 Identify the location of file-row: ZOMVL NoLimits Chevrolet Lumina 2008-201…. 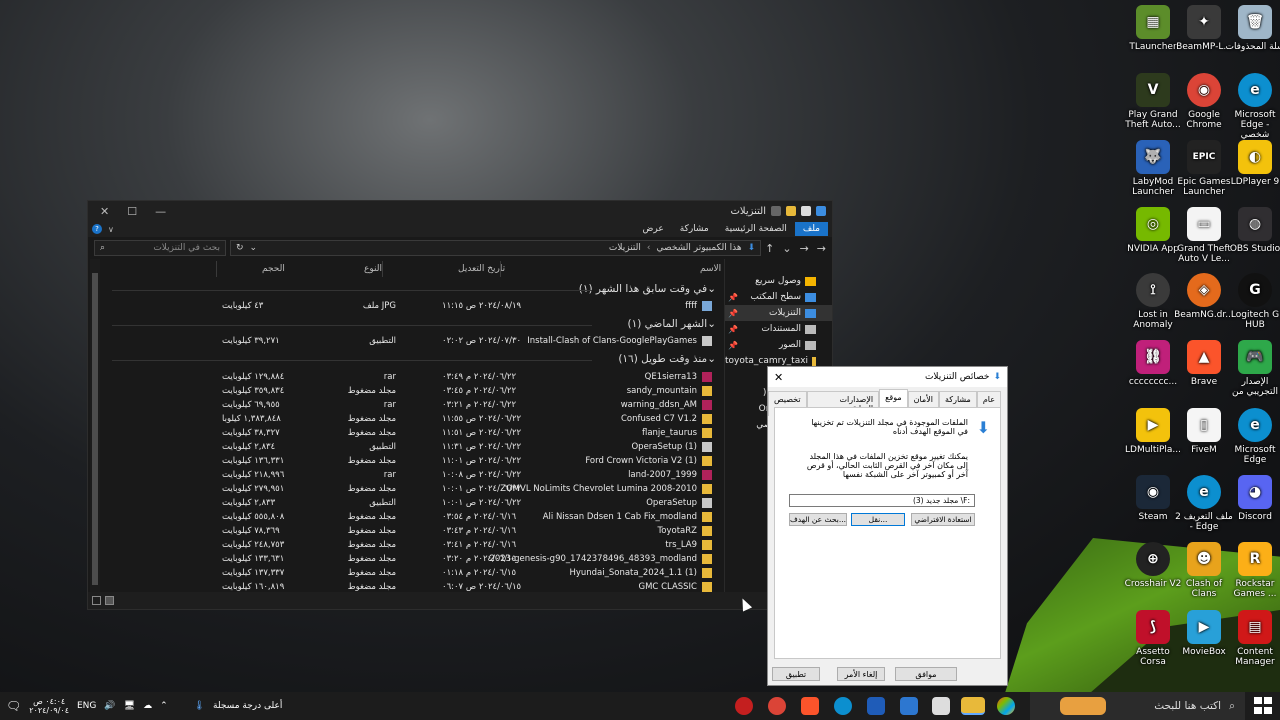
(413, 490).